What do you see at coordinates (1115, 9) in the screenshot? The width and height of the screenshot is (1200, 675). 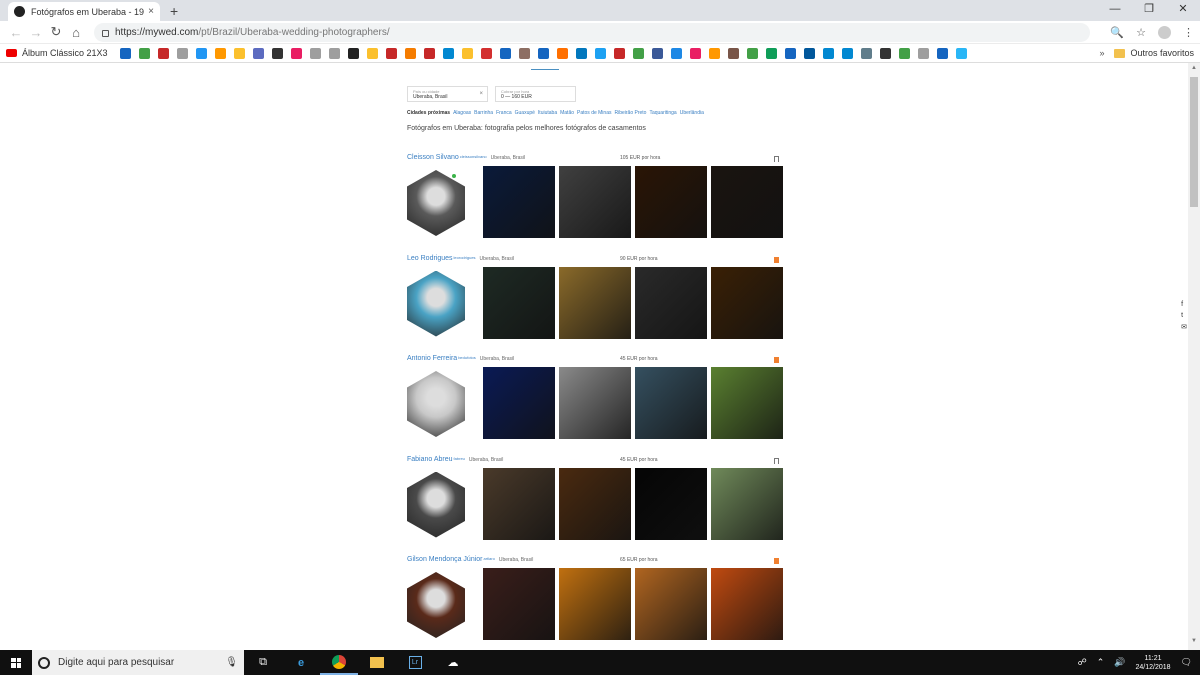 I see `minimize-button: —` at bounding box center [1115, 9].